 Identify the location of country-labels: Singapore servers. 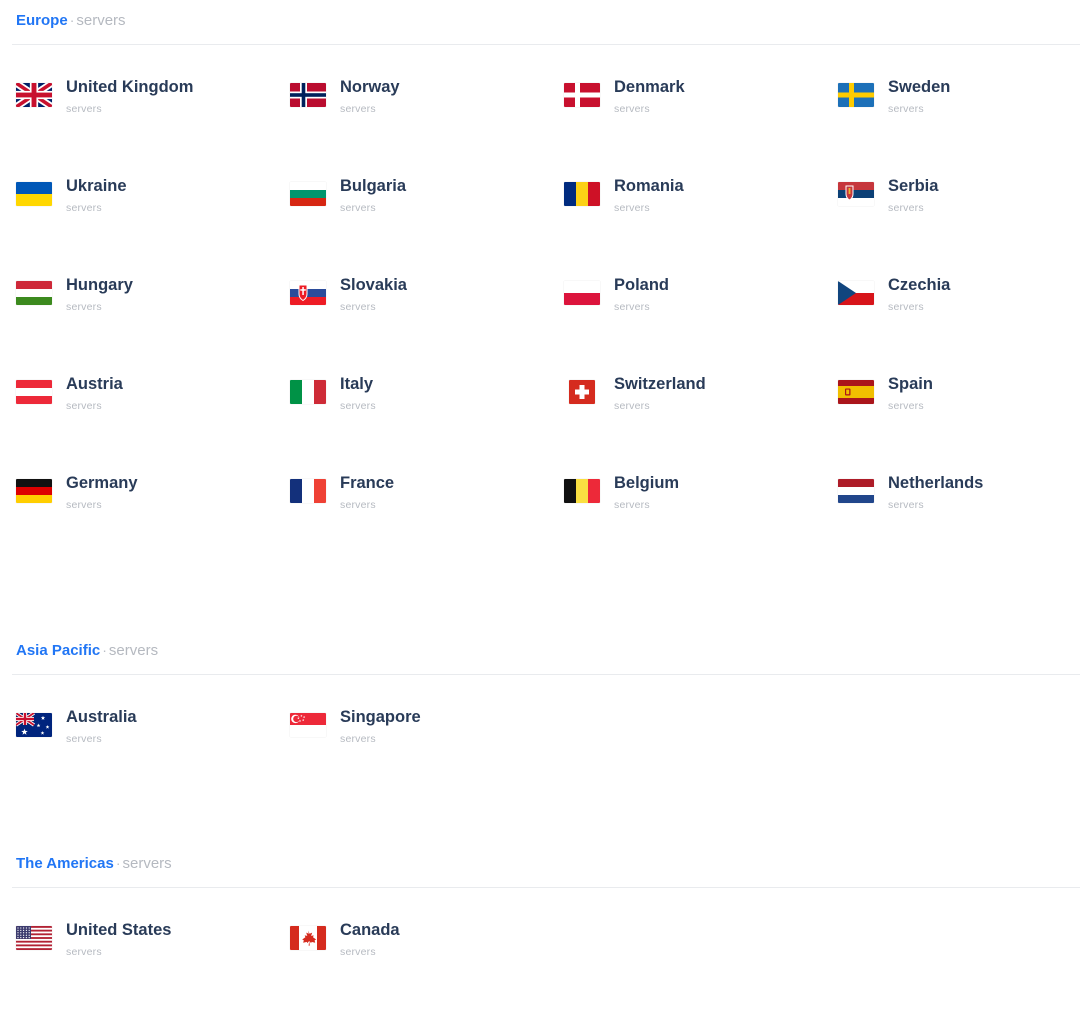
(373, 727).